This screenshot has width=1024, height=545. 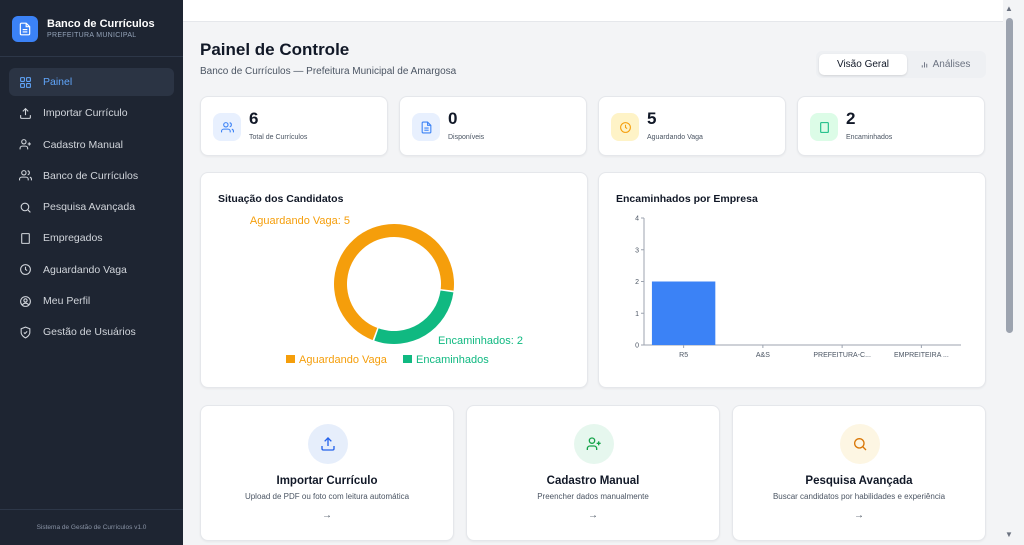 What do you see at coordinates (869, 137) in the screenshot?
I see `stat-label: Encaminhados` at bounding box center [869, 137].